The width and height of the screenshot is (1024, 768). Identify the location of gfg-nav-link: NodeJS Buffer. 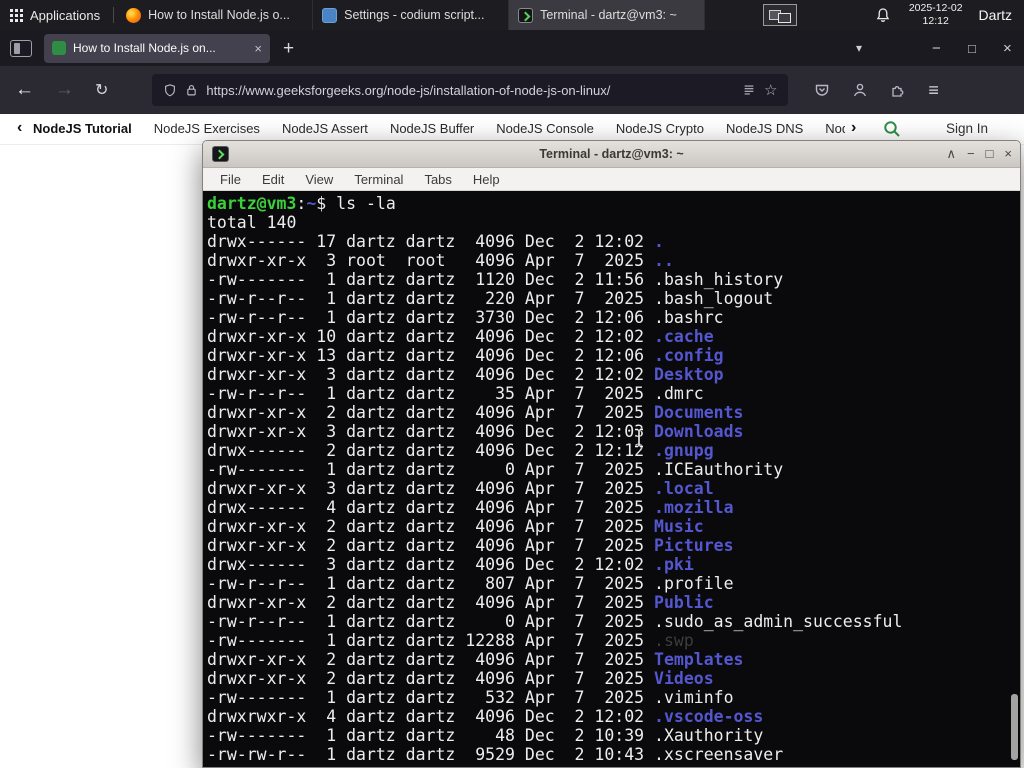
(432, 128).